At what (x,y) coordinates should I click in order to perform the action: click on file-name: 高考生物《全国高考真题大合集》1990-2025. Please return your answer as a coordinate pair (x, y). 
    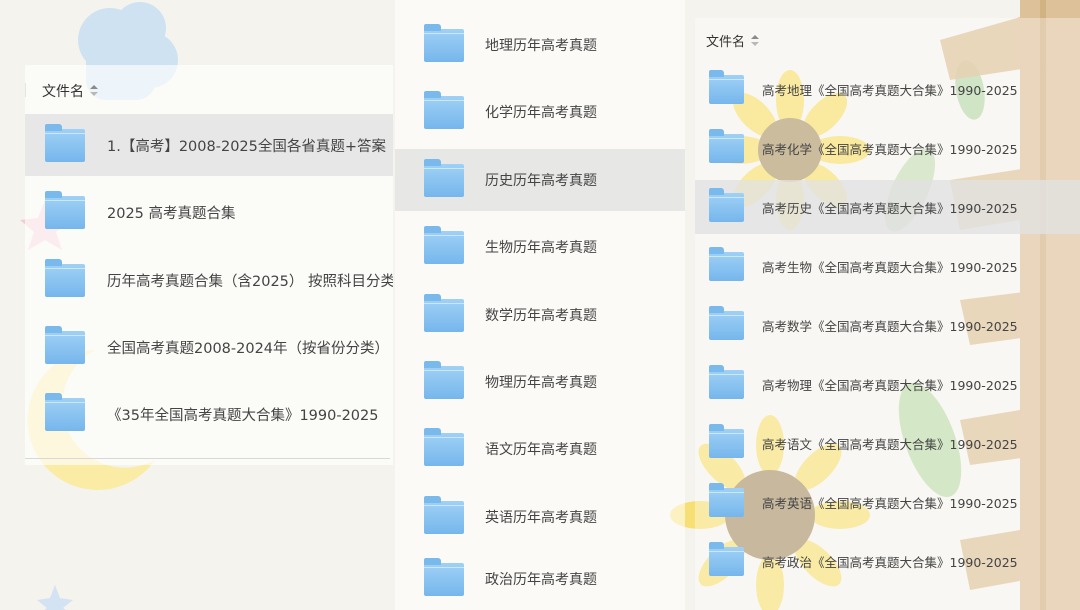
    Looking at the image, I should click on (890, 267).